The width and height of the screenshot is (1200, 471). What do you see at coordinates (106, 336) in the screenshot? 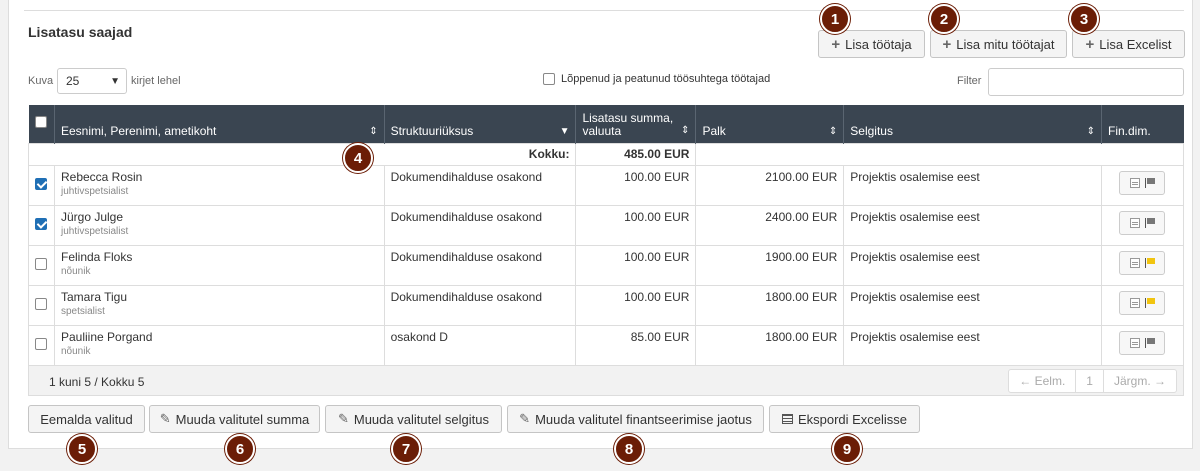
I see `employee-name: Pauliine Porgand` at bounding box center [106, 336].